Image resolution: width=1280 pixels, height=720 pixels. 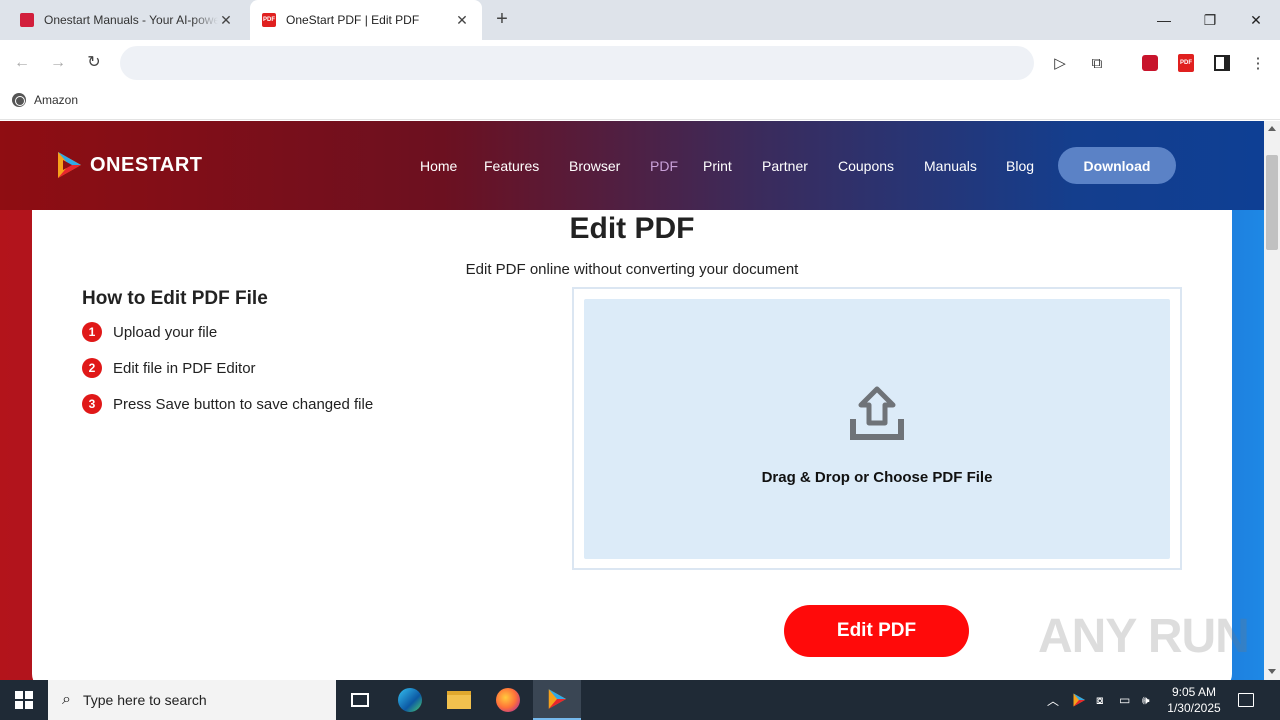 I want to click on show-hidden-icons-icon: ︿, so click(x=1053, y=700).